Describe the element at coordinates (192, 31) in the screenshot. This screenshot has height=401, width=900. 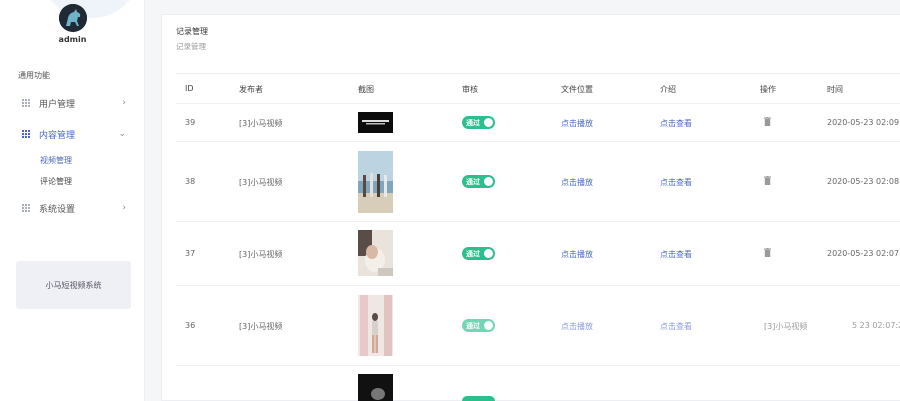
I see `page-title: 记录管理` at that location.